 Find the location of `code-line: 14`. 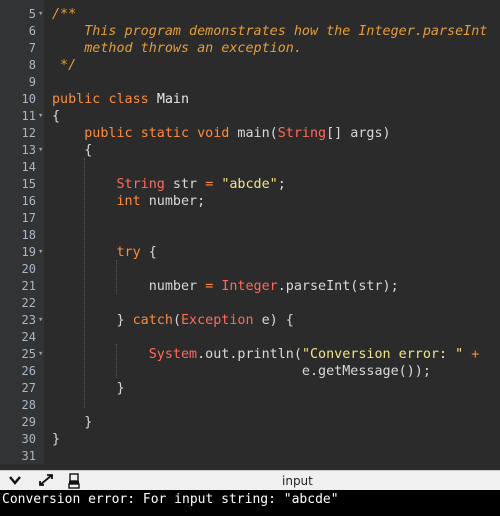

code-line: 14 is located at coordinates (250, 167).